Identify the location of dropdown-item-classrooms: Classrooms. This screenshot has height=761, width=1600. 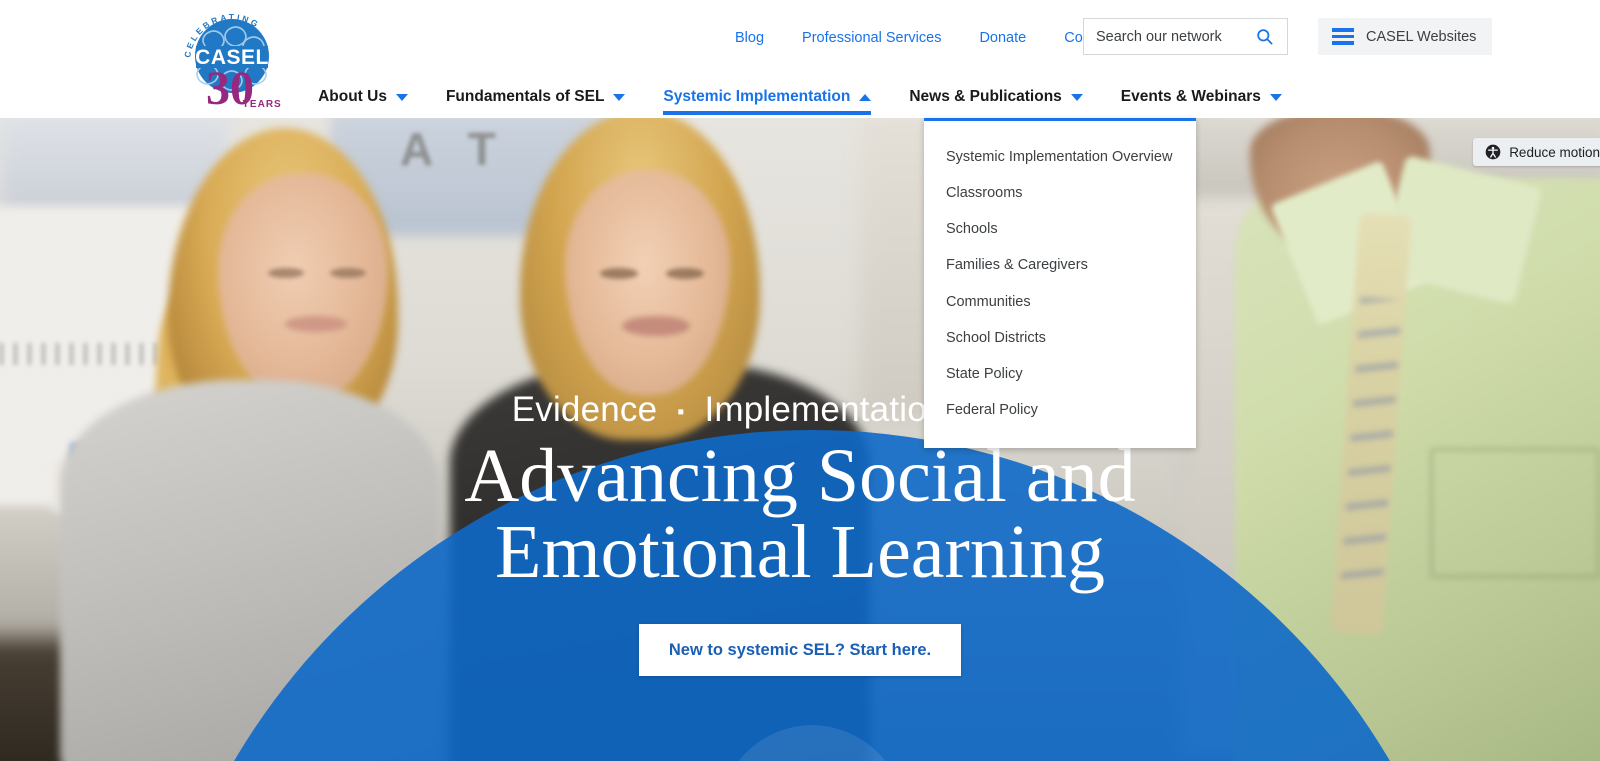
(1060, 193).